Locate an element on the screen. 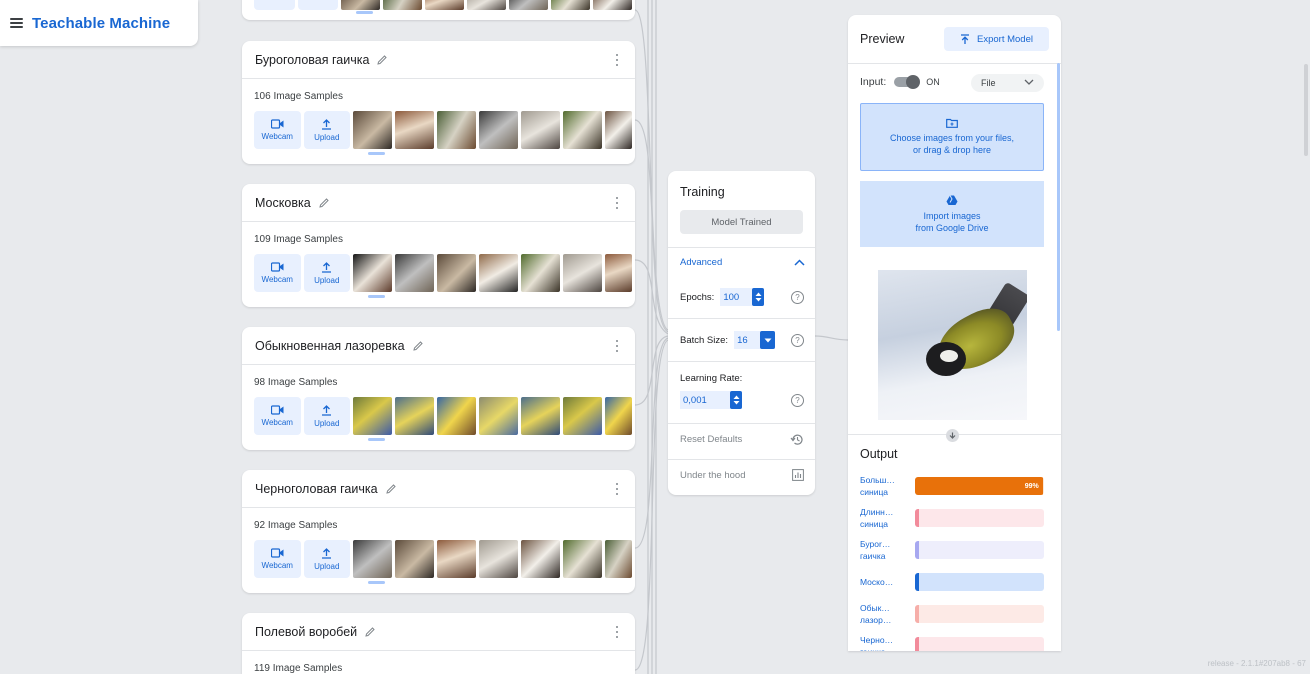  class-name: Полевой воробей is located at coordinates (306, 632).